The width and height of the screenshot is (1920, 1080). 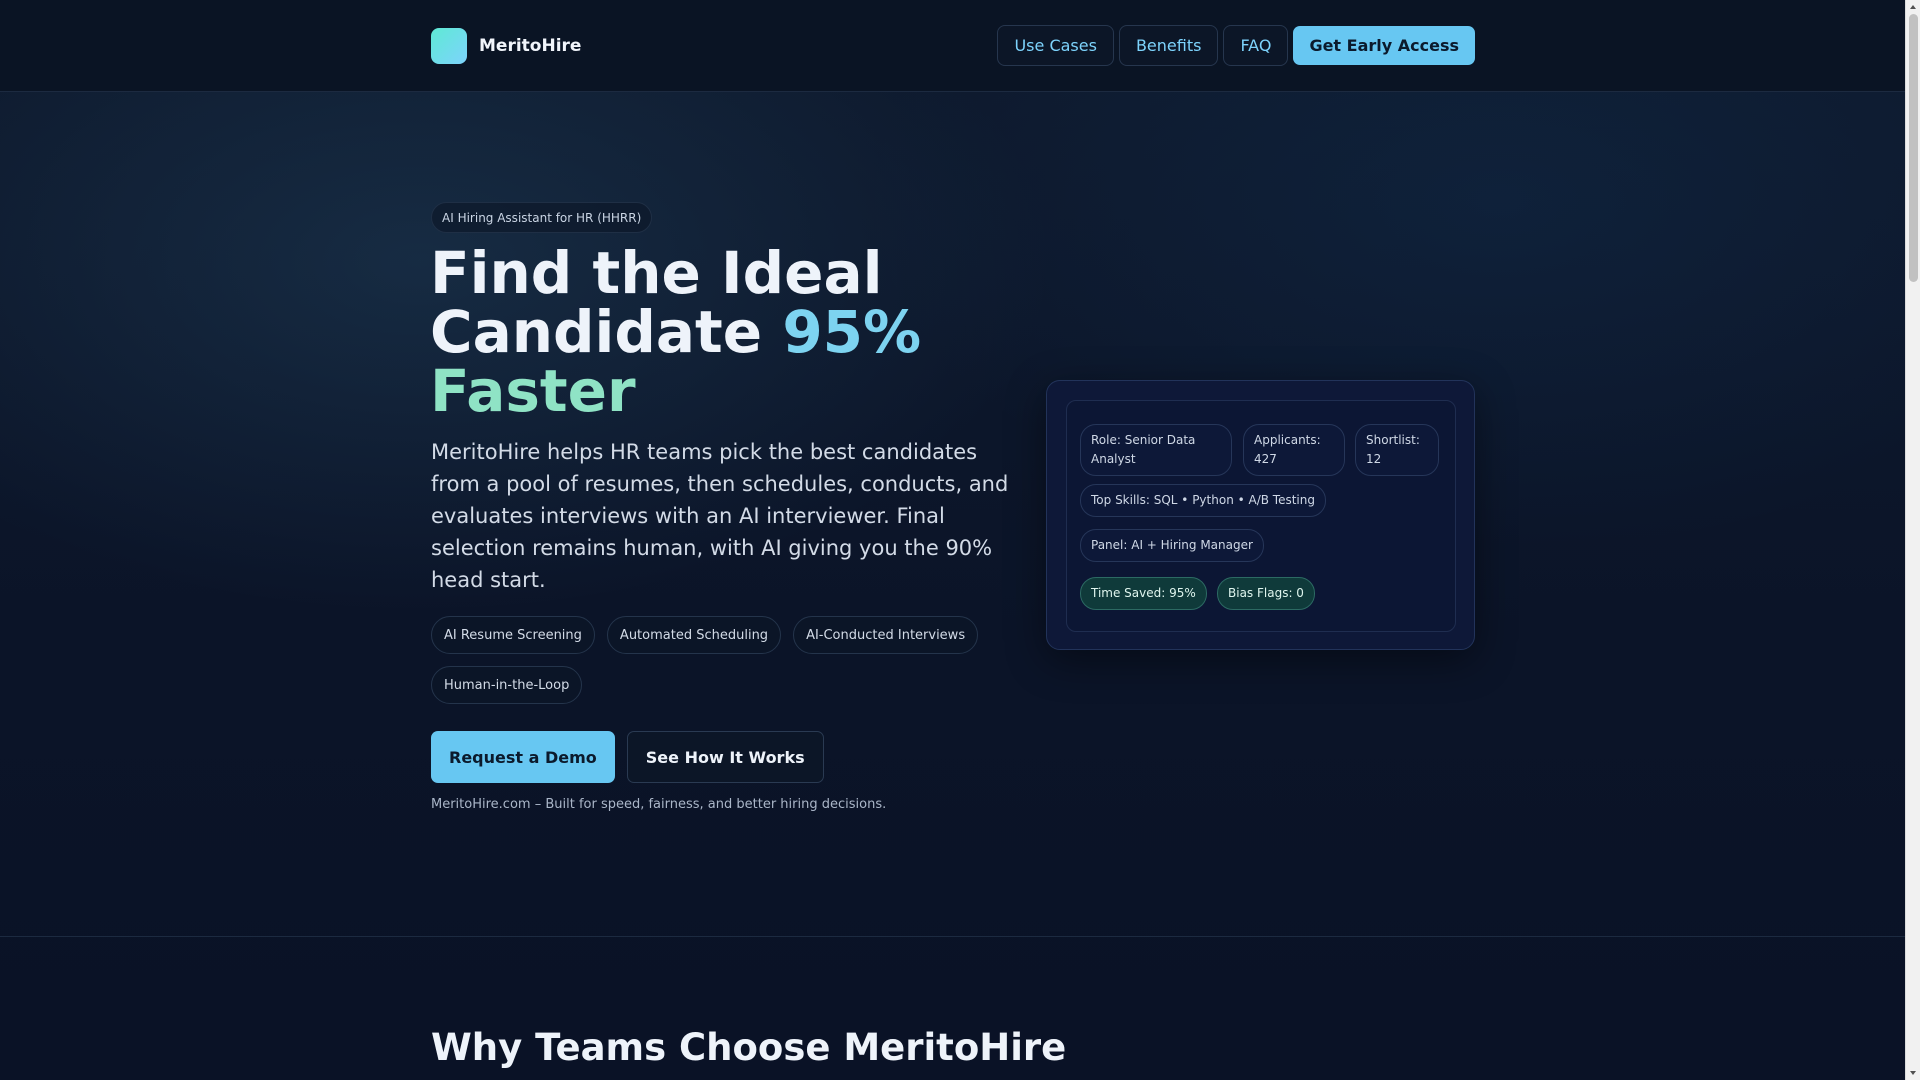 I want to click on tag-bias-flags: Bias Flags: 0, so click(x=1266, y=593).